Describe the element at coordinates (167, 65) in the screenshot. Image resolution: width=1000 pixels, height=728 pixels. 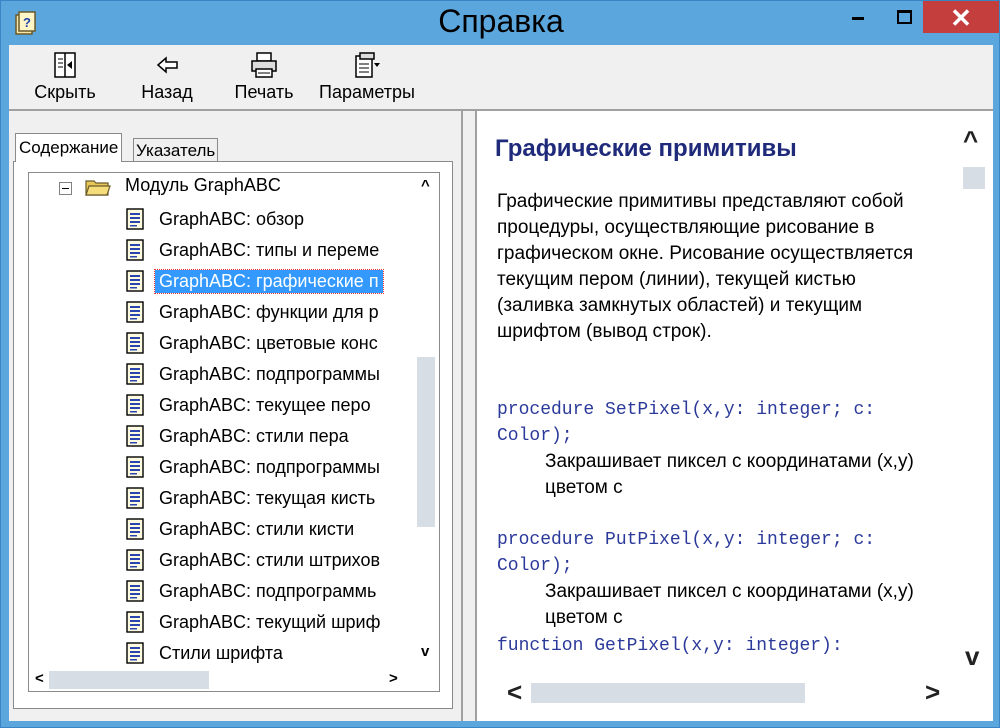
I see `back-arrow-icon` at that location.